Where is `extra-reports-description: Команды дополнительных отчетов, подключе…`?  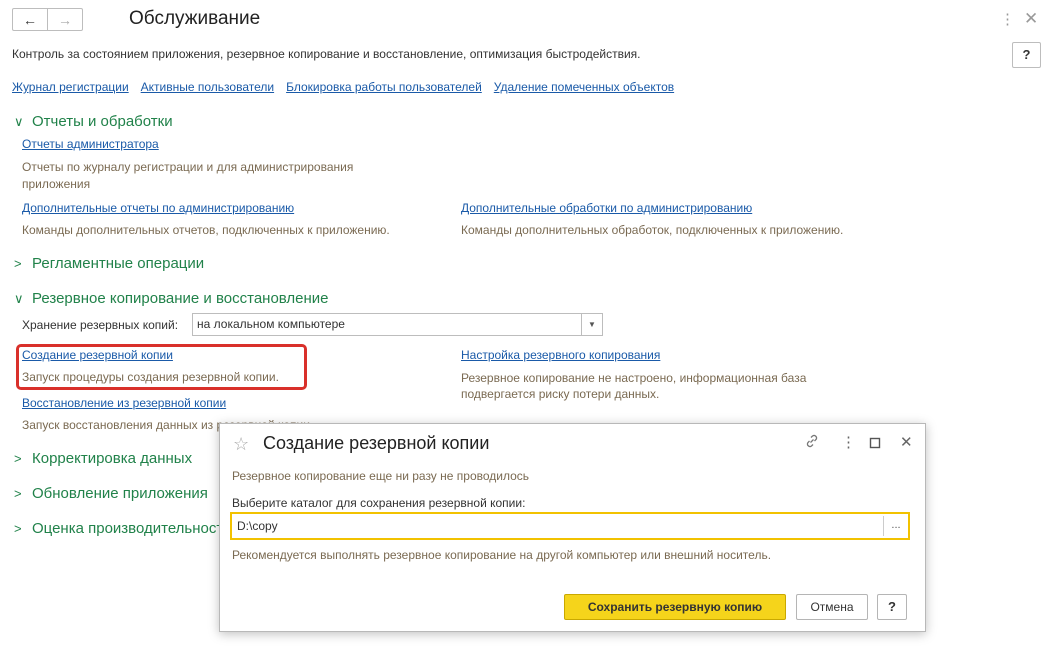
extra-reports-description: Команды дополнительных отчетов, подключе… is located at coordinates (206, 230).